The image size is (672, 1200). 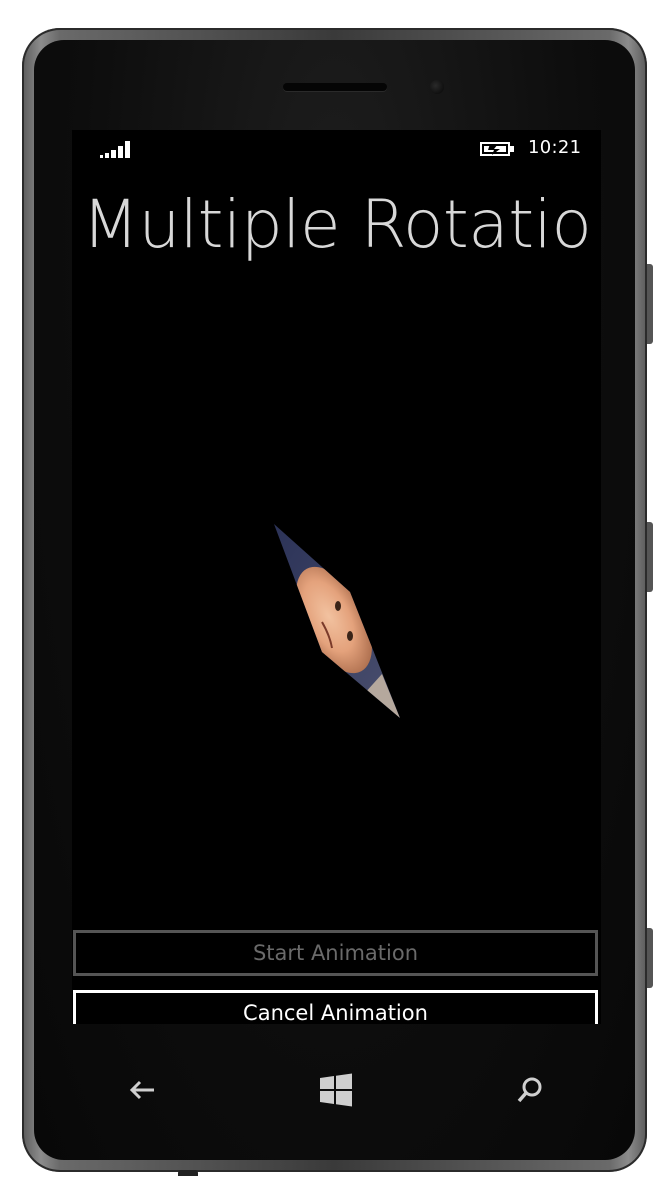 What do you see at coordinates (337, 224) in the screenshot?
I see `page-title: Multiple Rotatio` at bounding box center [337, 224].